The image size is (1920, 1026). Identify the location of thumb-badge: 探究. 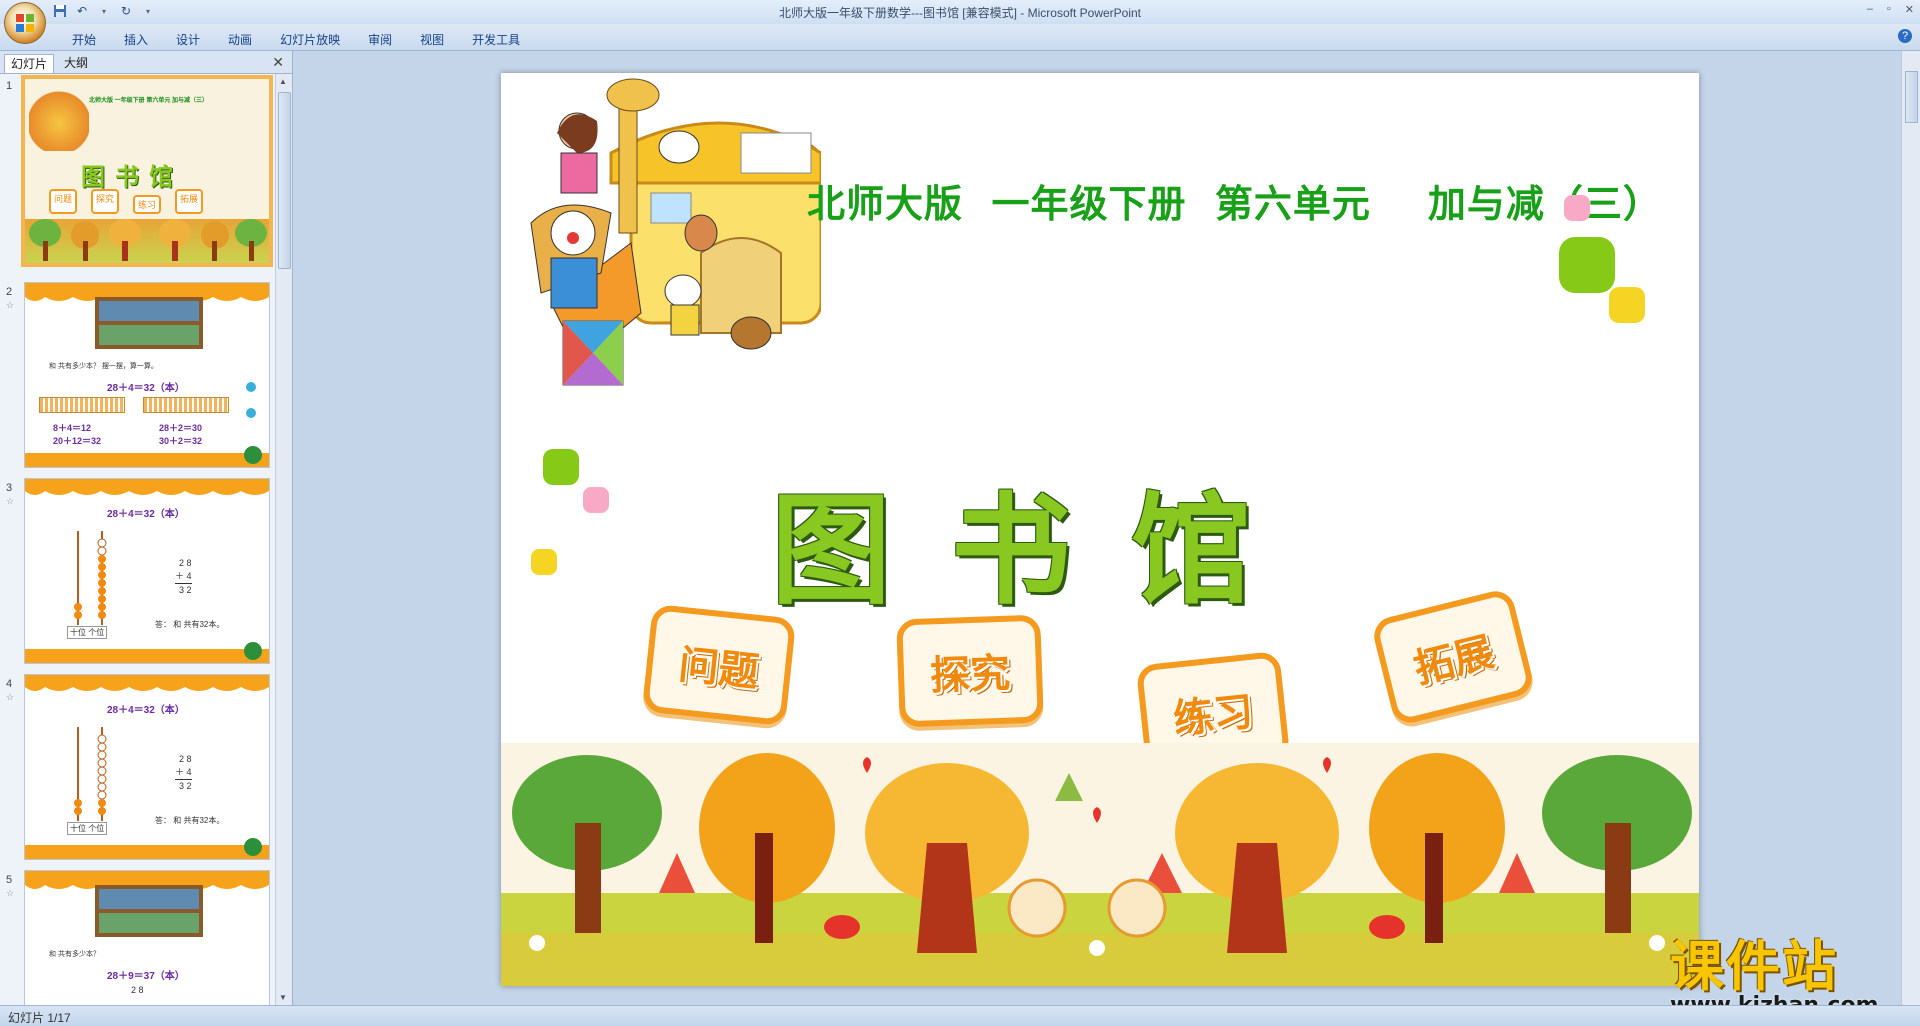
(105, 201).